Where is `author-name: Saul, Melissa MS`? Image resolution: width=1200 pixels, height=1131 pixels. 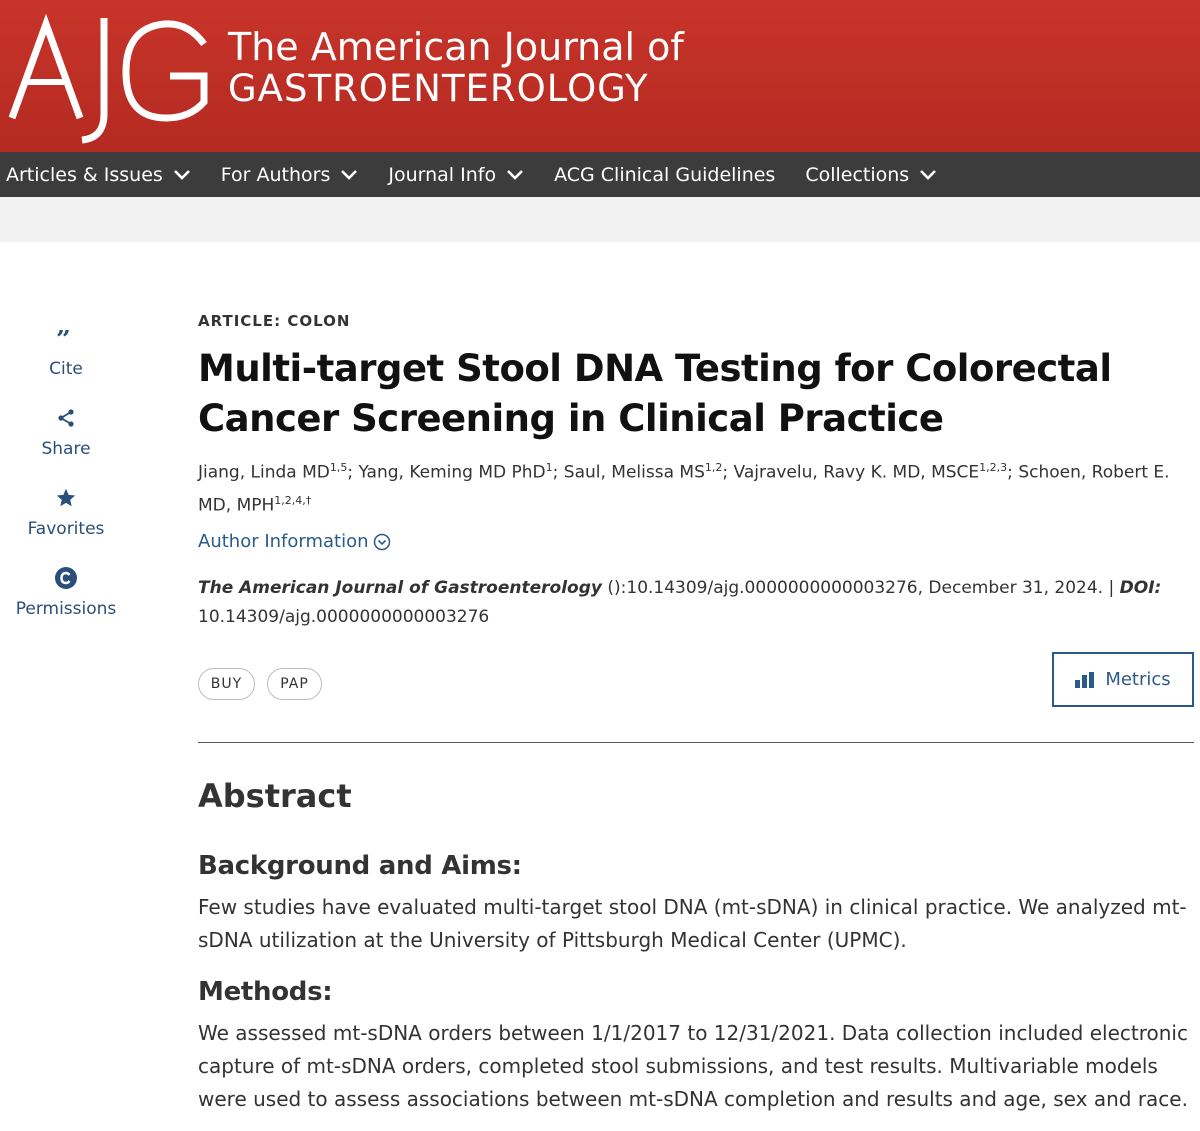
author-name: Saul, Melissa MS is located at coordinates (634, 473).